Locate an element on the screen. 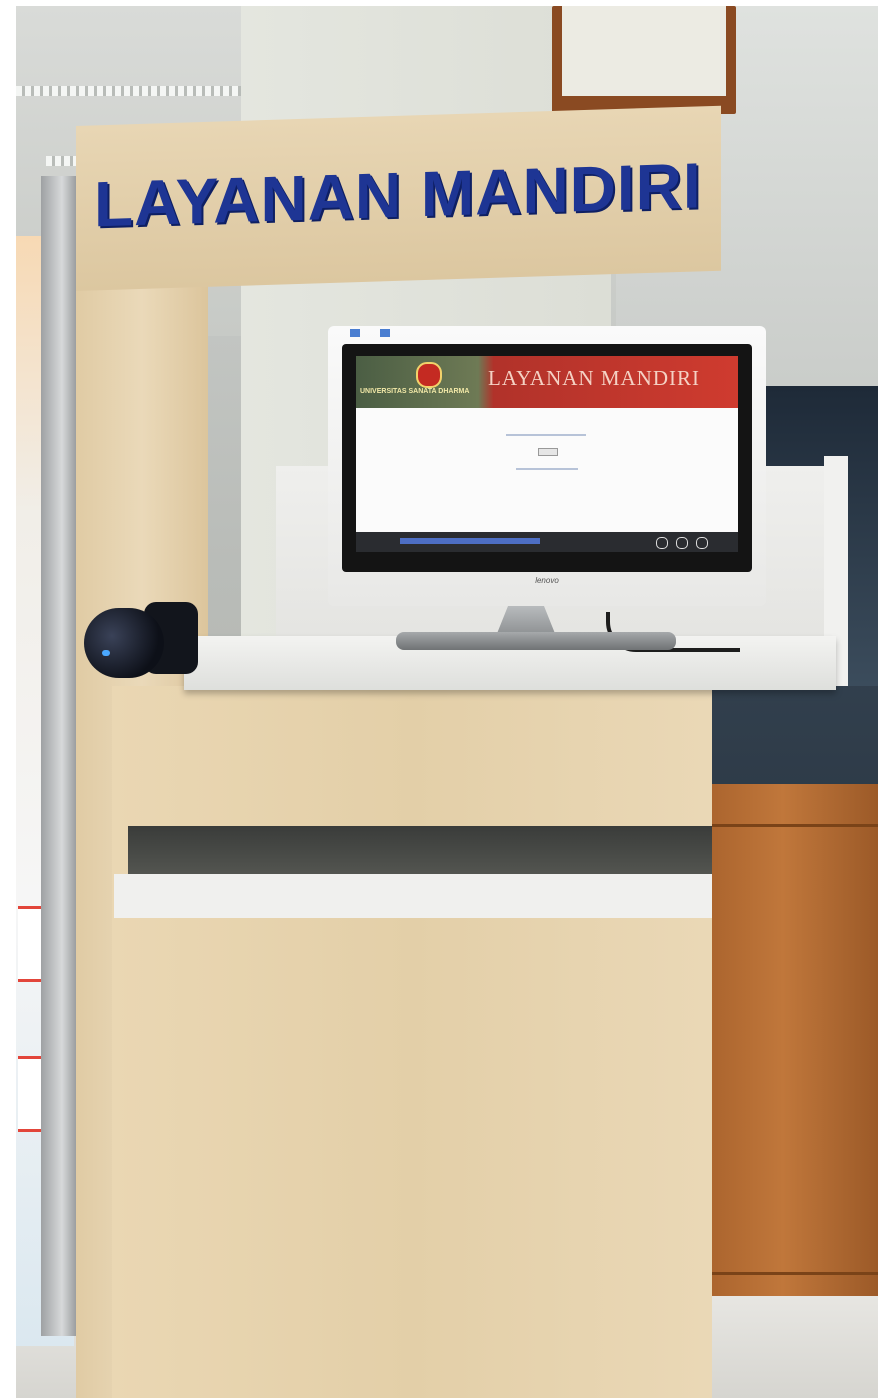  screen-login-area is located at coordinates (547, 470).